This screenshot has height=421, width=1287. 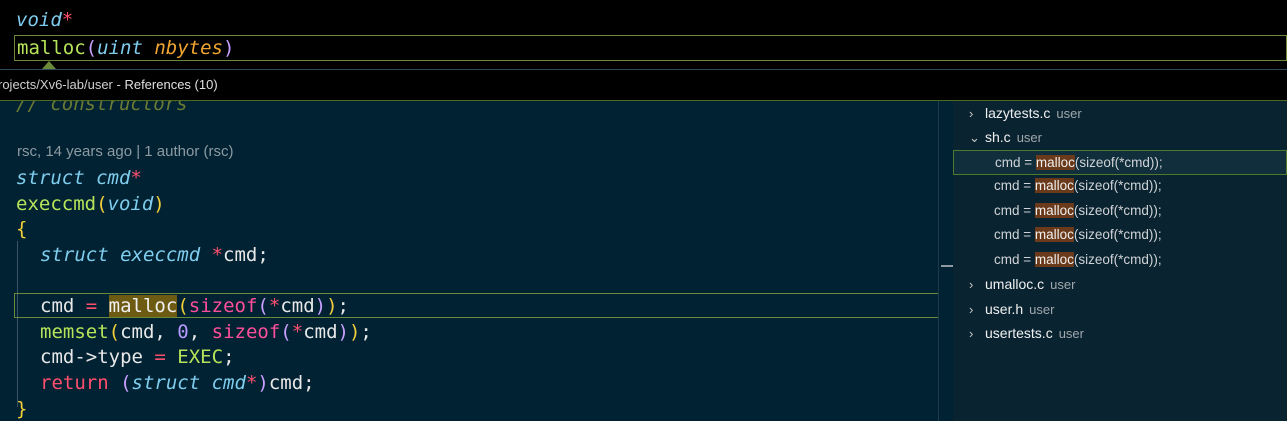 I want to click on chevron-down-icon: ⌄, so click(x=974, y=137).